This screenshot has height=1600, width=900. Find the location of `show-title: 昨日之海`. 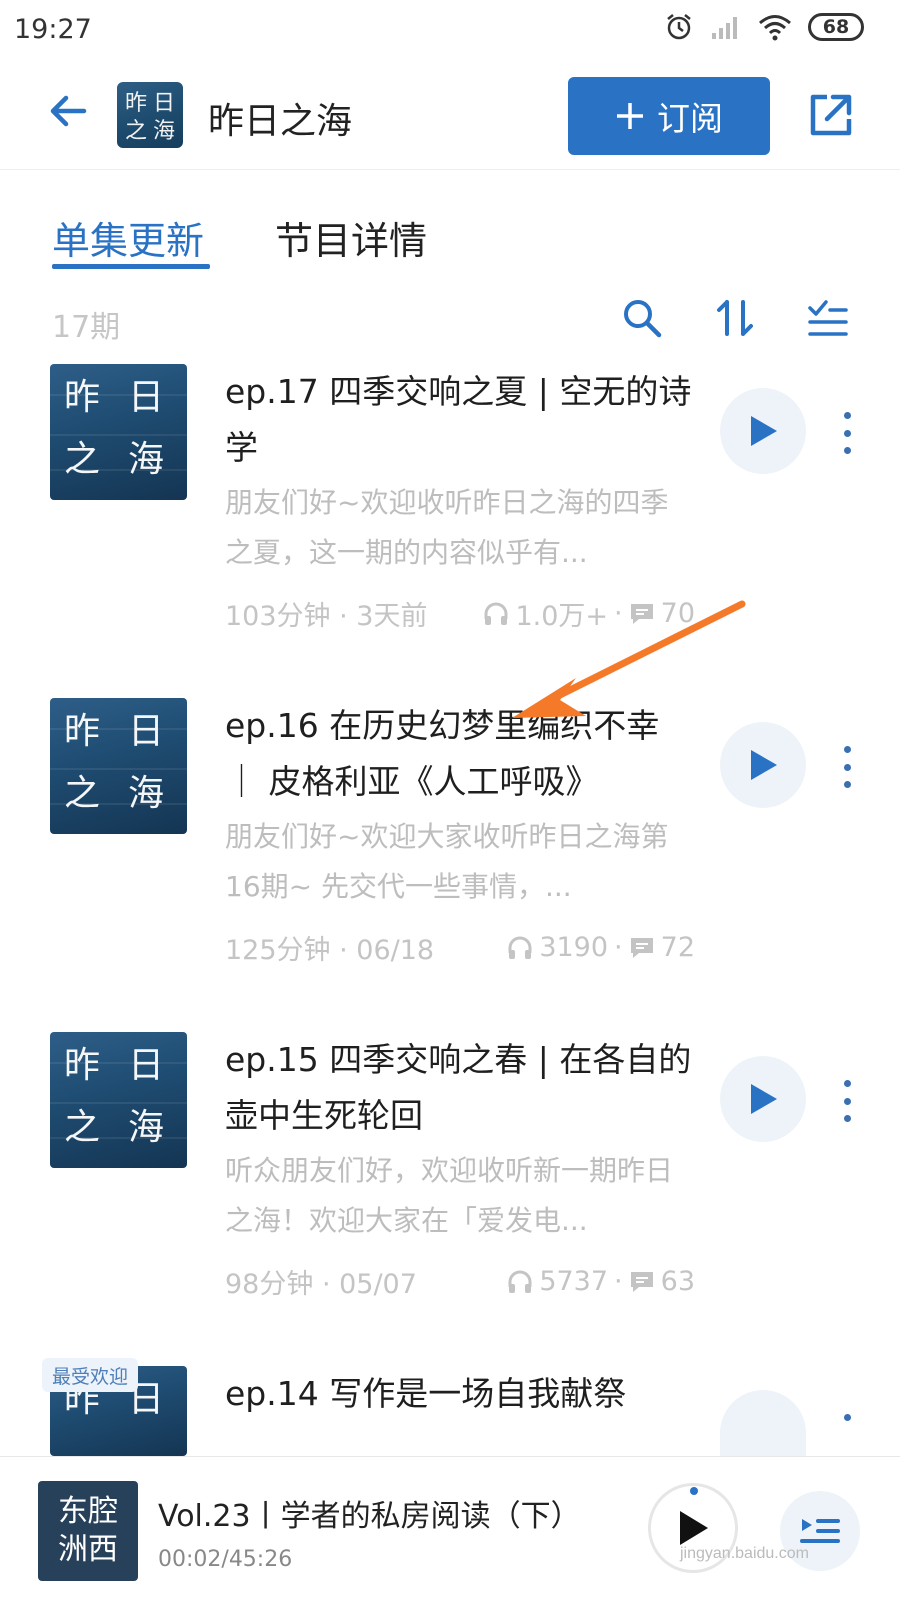

show-title: 昨日之海 is located at coordinates (280, 121).